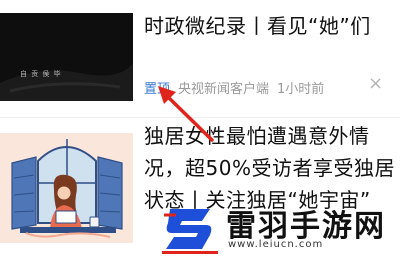 The image size is (400, 261). Describe the element at coordinates (269, 26) in the screenshot. I see `news-title: 时政微纪录丨看见“她”们` at that location.